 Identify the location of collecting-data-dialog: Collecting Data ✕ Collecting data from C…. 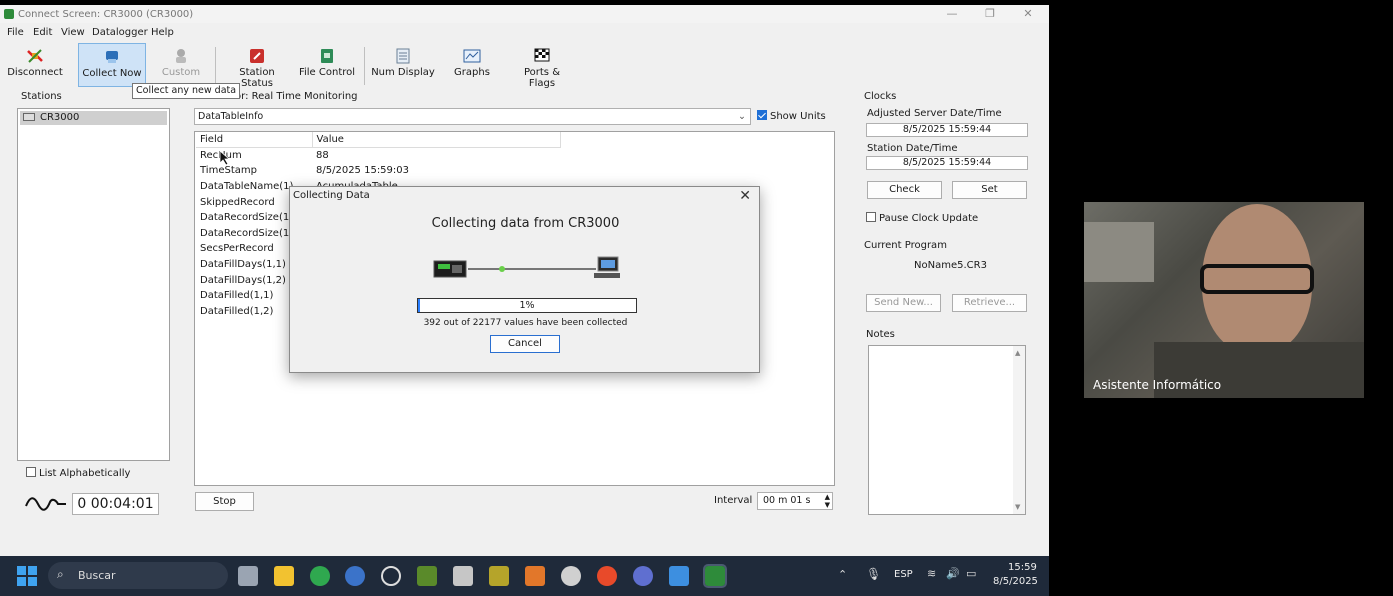
(524, 279).